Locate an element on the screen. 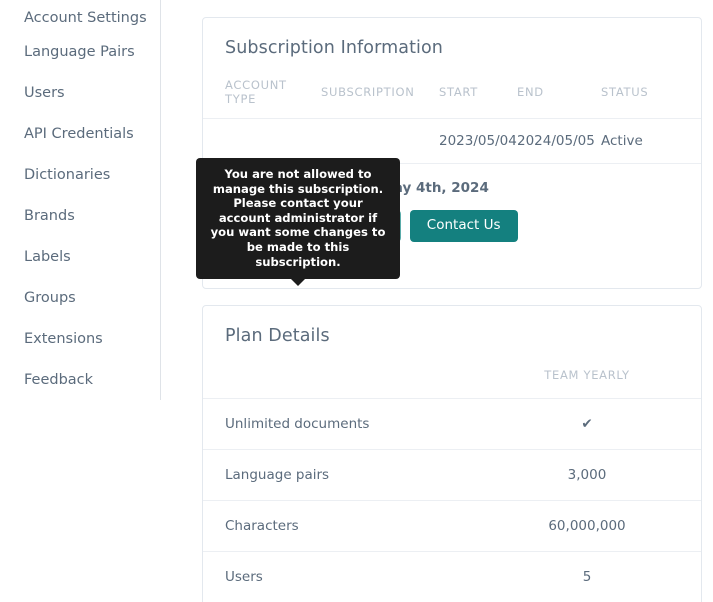 The height and width of the screenshot is (602, 713). column-header-plan-name: TEAM YEARLY is located at coordinates (596, 380).